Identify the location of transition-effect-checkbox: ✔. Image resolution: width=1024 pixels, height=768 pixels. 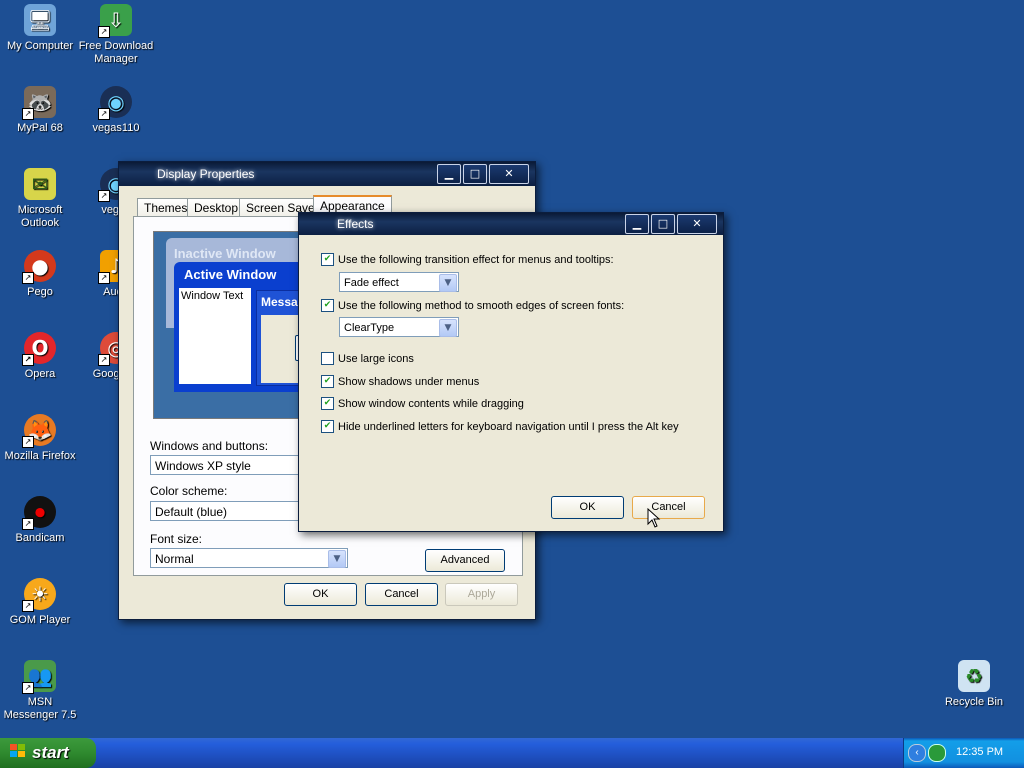
(327, 259).